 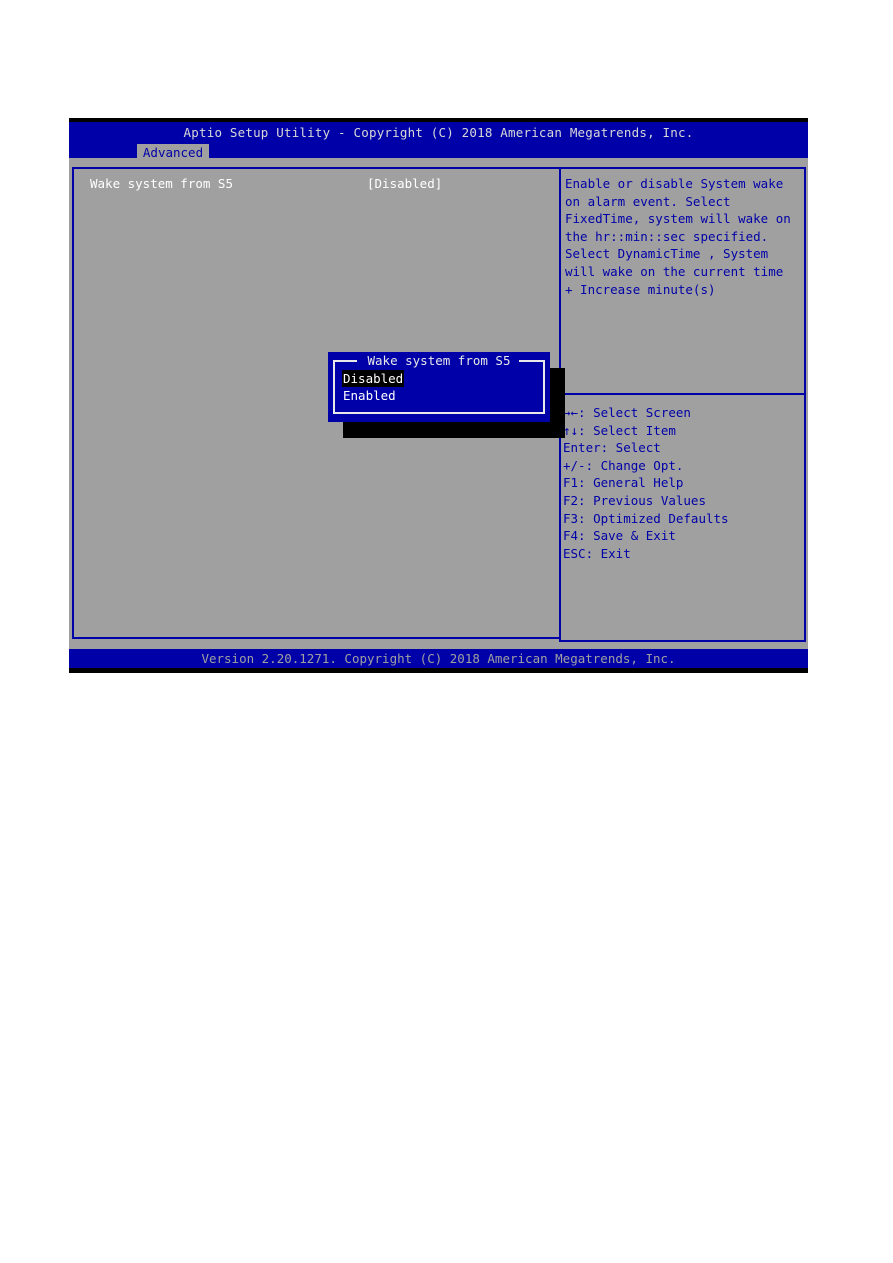 I want to click on key-general-help: F1: General Help, so click(x=623, y=483).